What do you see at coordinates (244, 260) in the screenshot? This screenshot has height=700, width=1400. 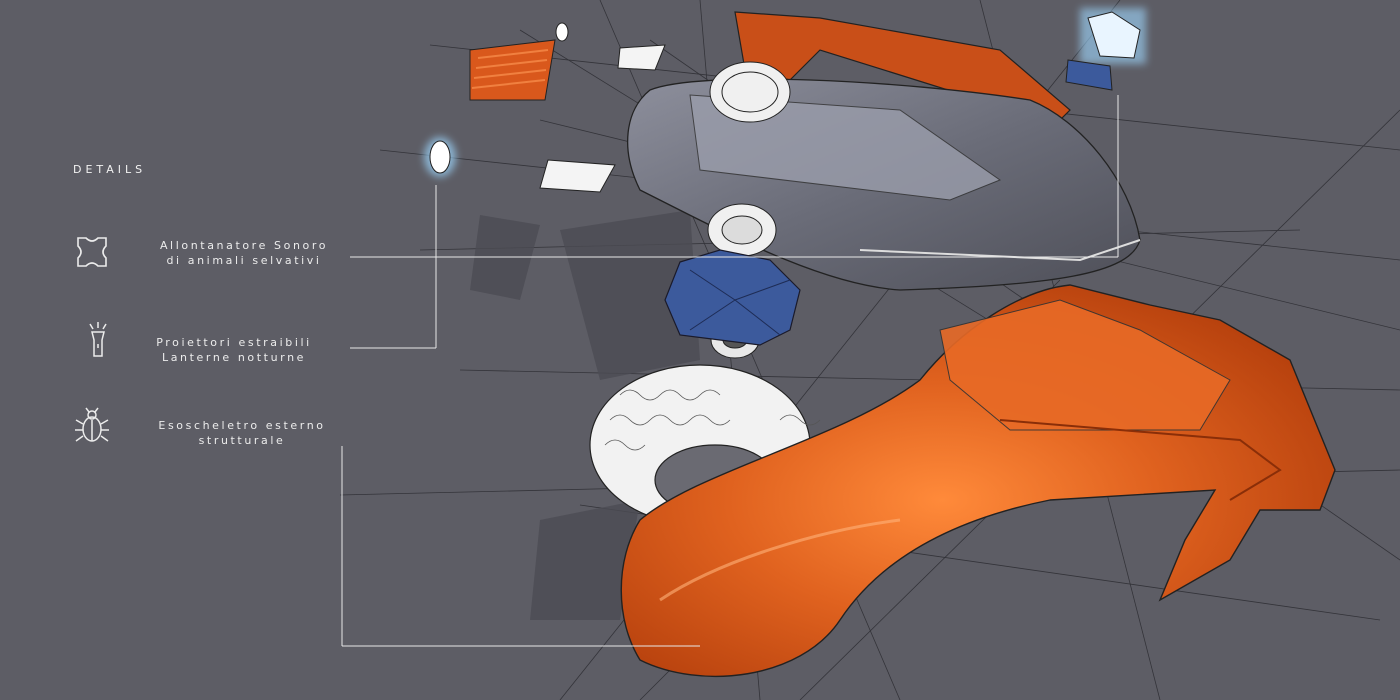 I see `feature-label-line2: di animali selvativi` at bounding box center [244, 260].